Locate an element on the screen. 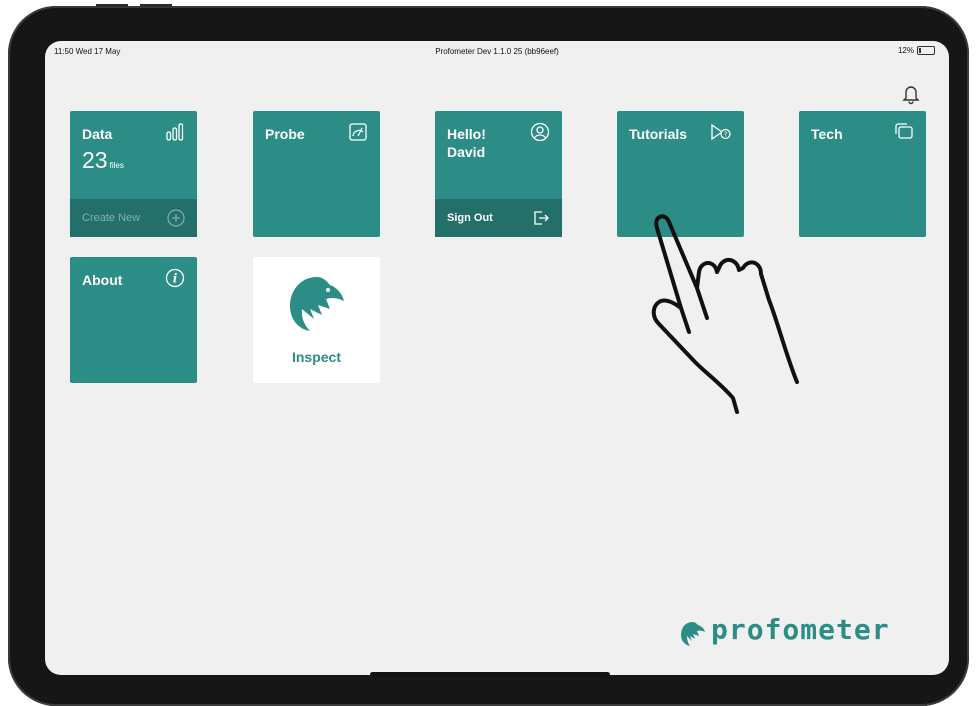  sign-out-label: Sign Out is located at coordinates (470, 218).